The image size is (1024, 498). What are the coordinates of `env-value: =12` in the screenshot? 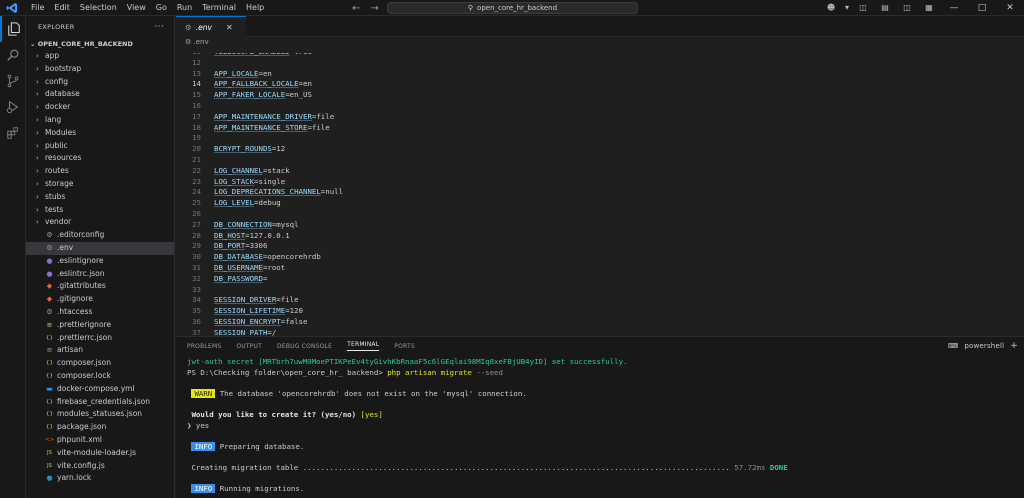 It's located at (278, 149).